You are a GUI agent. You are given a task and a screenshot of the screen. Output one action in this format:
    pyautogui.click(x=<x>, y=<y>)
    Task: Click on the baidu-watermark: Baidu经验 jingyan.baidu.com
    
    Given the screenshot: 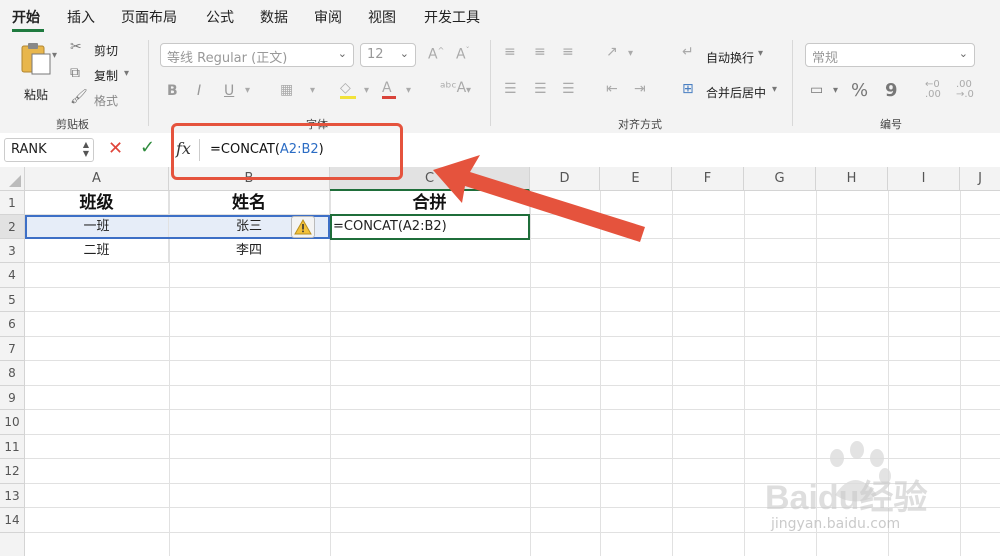 What is the action you would take?
    pyautogui.click(x=875, y=490)
    